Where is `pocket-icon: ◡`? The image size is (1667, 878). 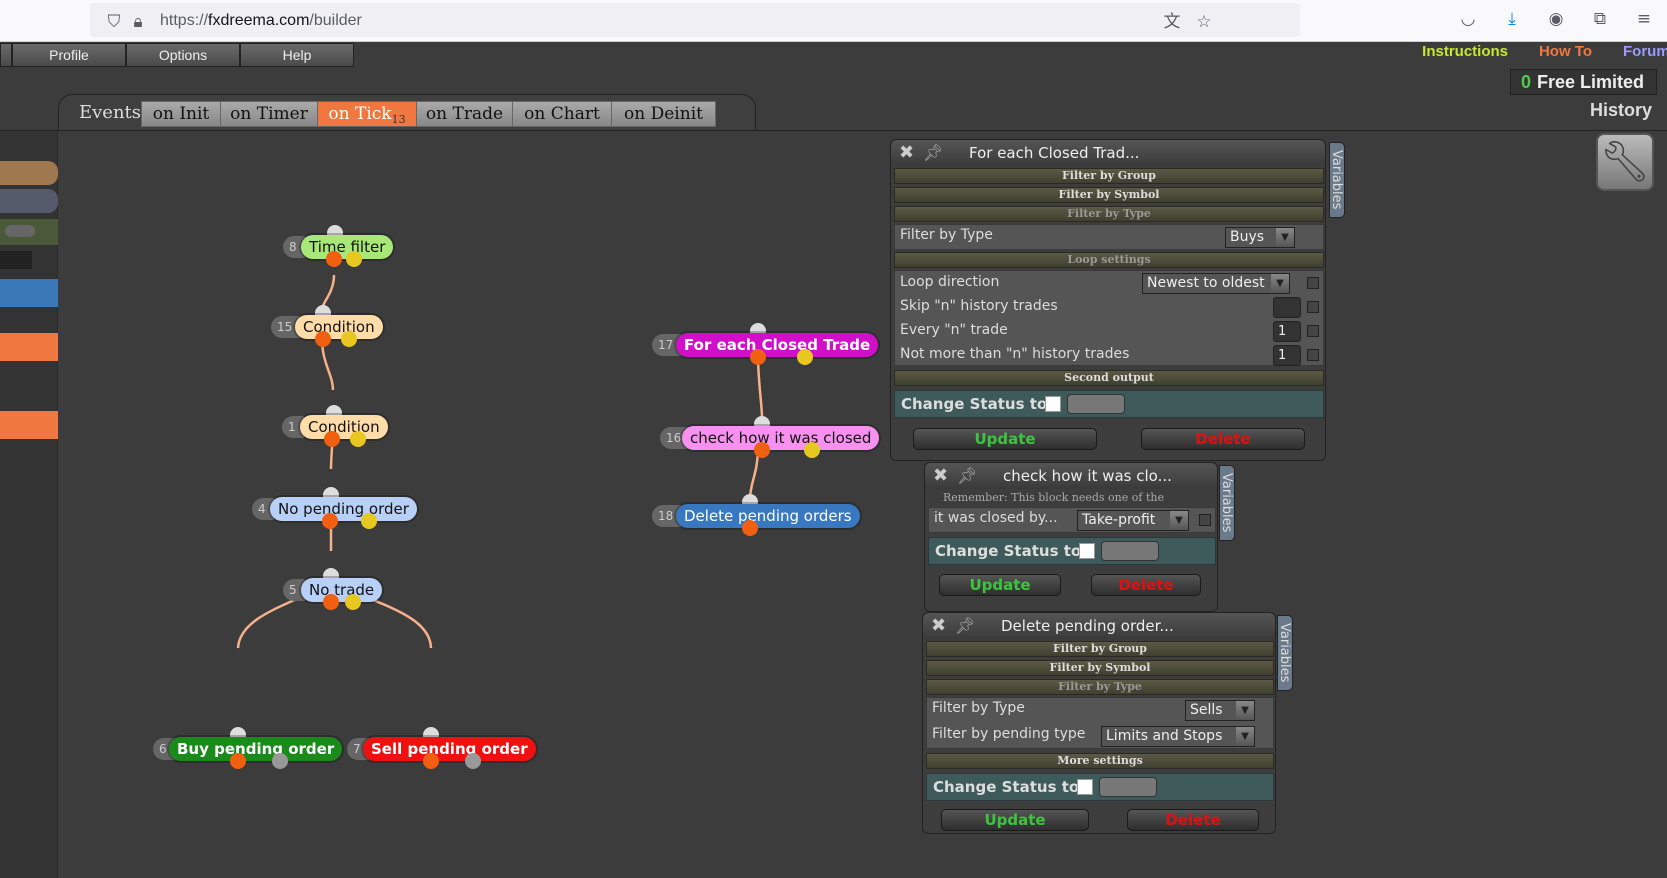
pocket-icon: ◡ is located at coordinates (1468, 19).